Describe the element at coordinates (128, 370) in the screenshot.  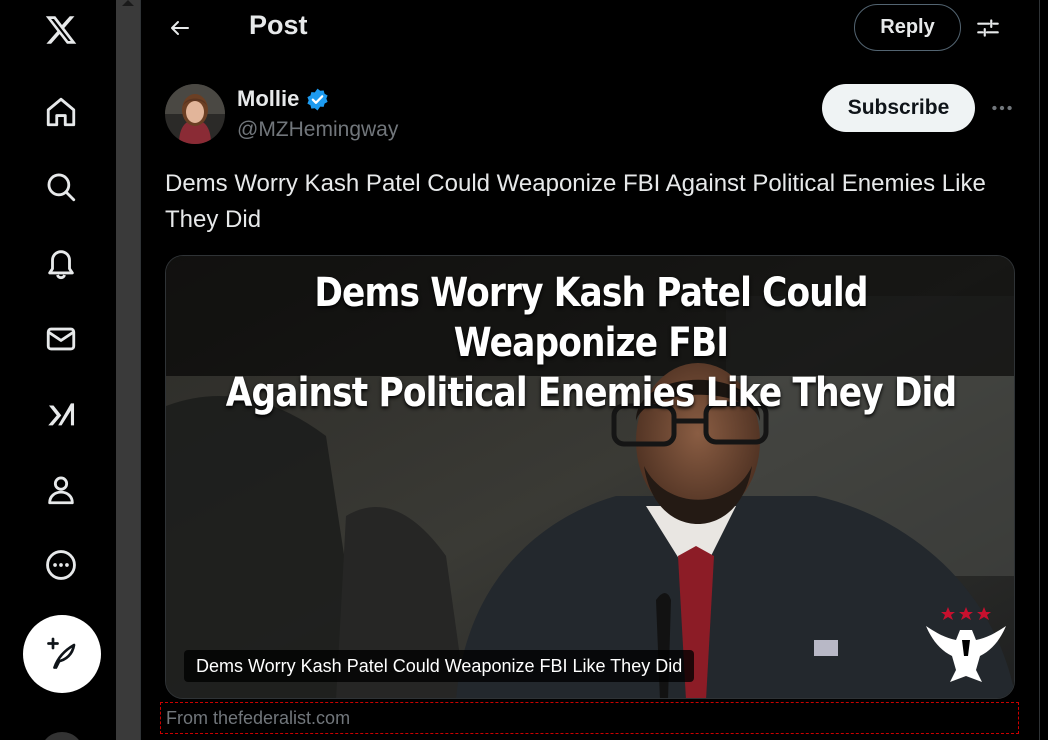
I see `scrollbar` at that location.